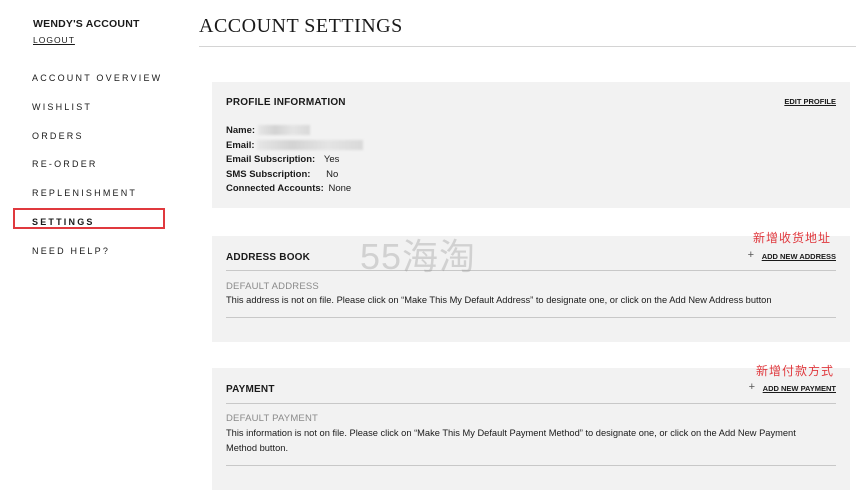  What do you see at coordinates (531, 317) in the screenshot?
I see `address-bottom-divider` at bounding box center [531, 317].